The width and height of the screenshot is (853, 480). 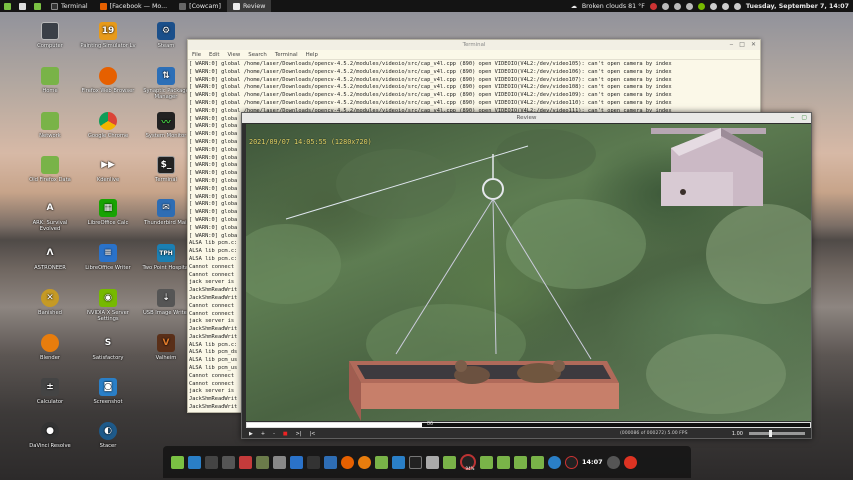 I want to click on task-cowcam: [Cowcam], so click(x=200, y=6).